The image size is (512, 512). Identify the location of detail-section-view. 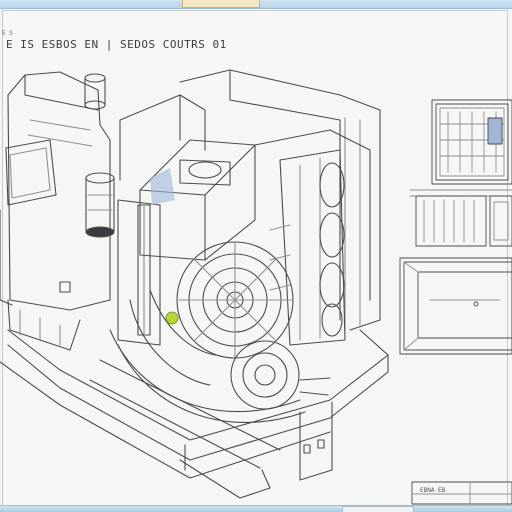
(455, 306).